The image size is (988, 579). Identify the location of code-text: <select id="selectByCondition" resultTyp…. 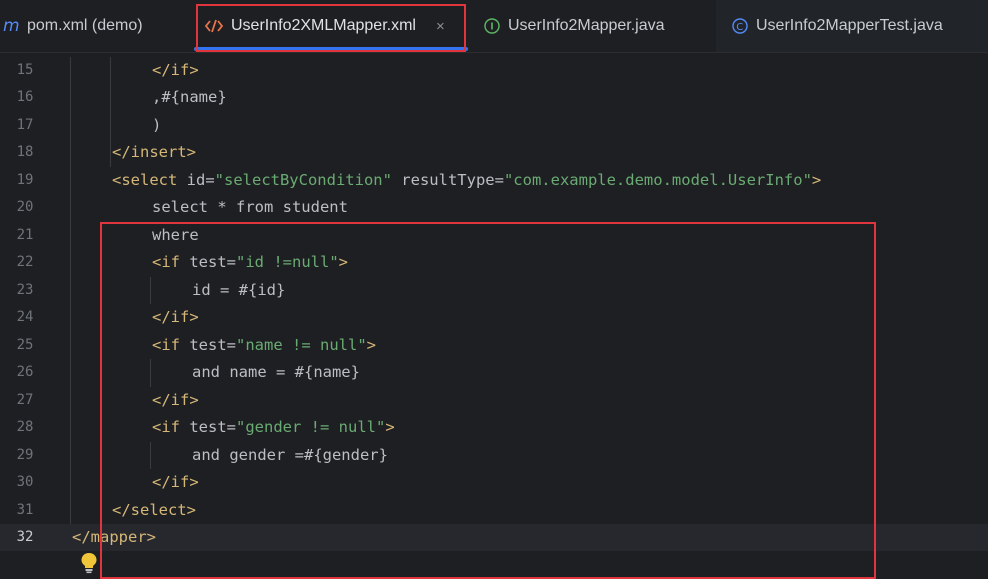
(466, 180).